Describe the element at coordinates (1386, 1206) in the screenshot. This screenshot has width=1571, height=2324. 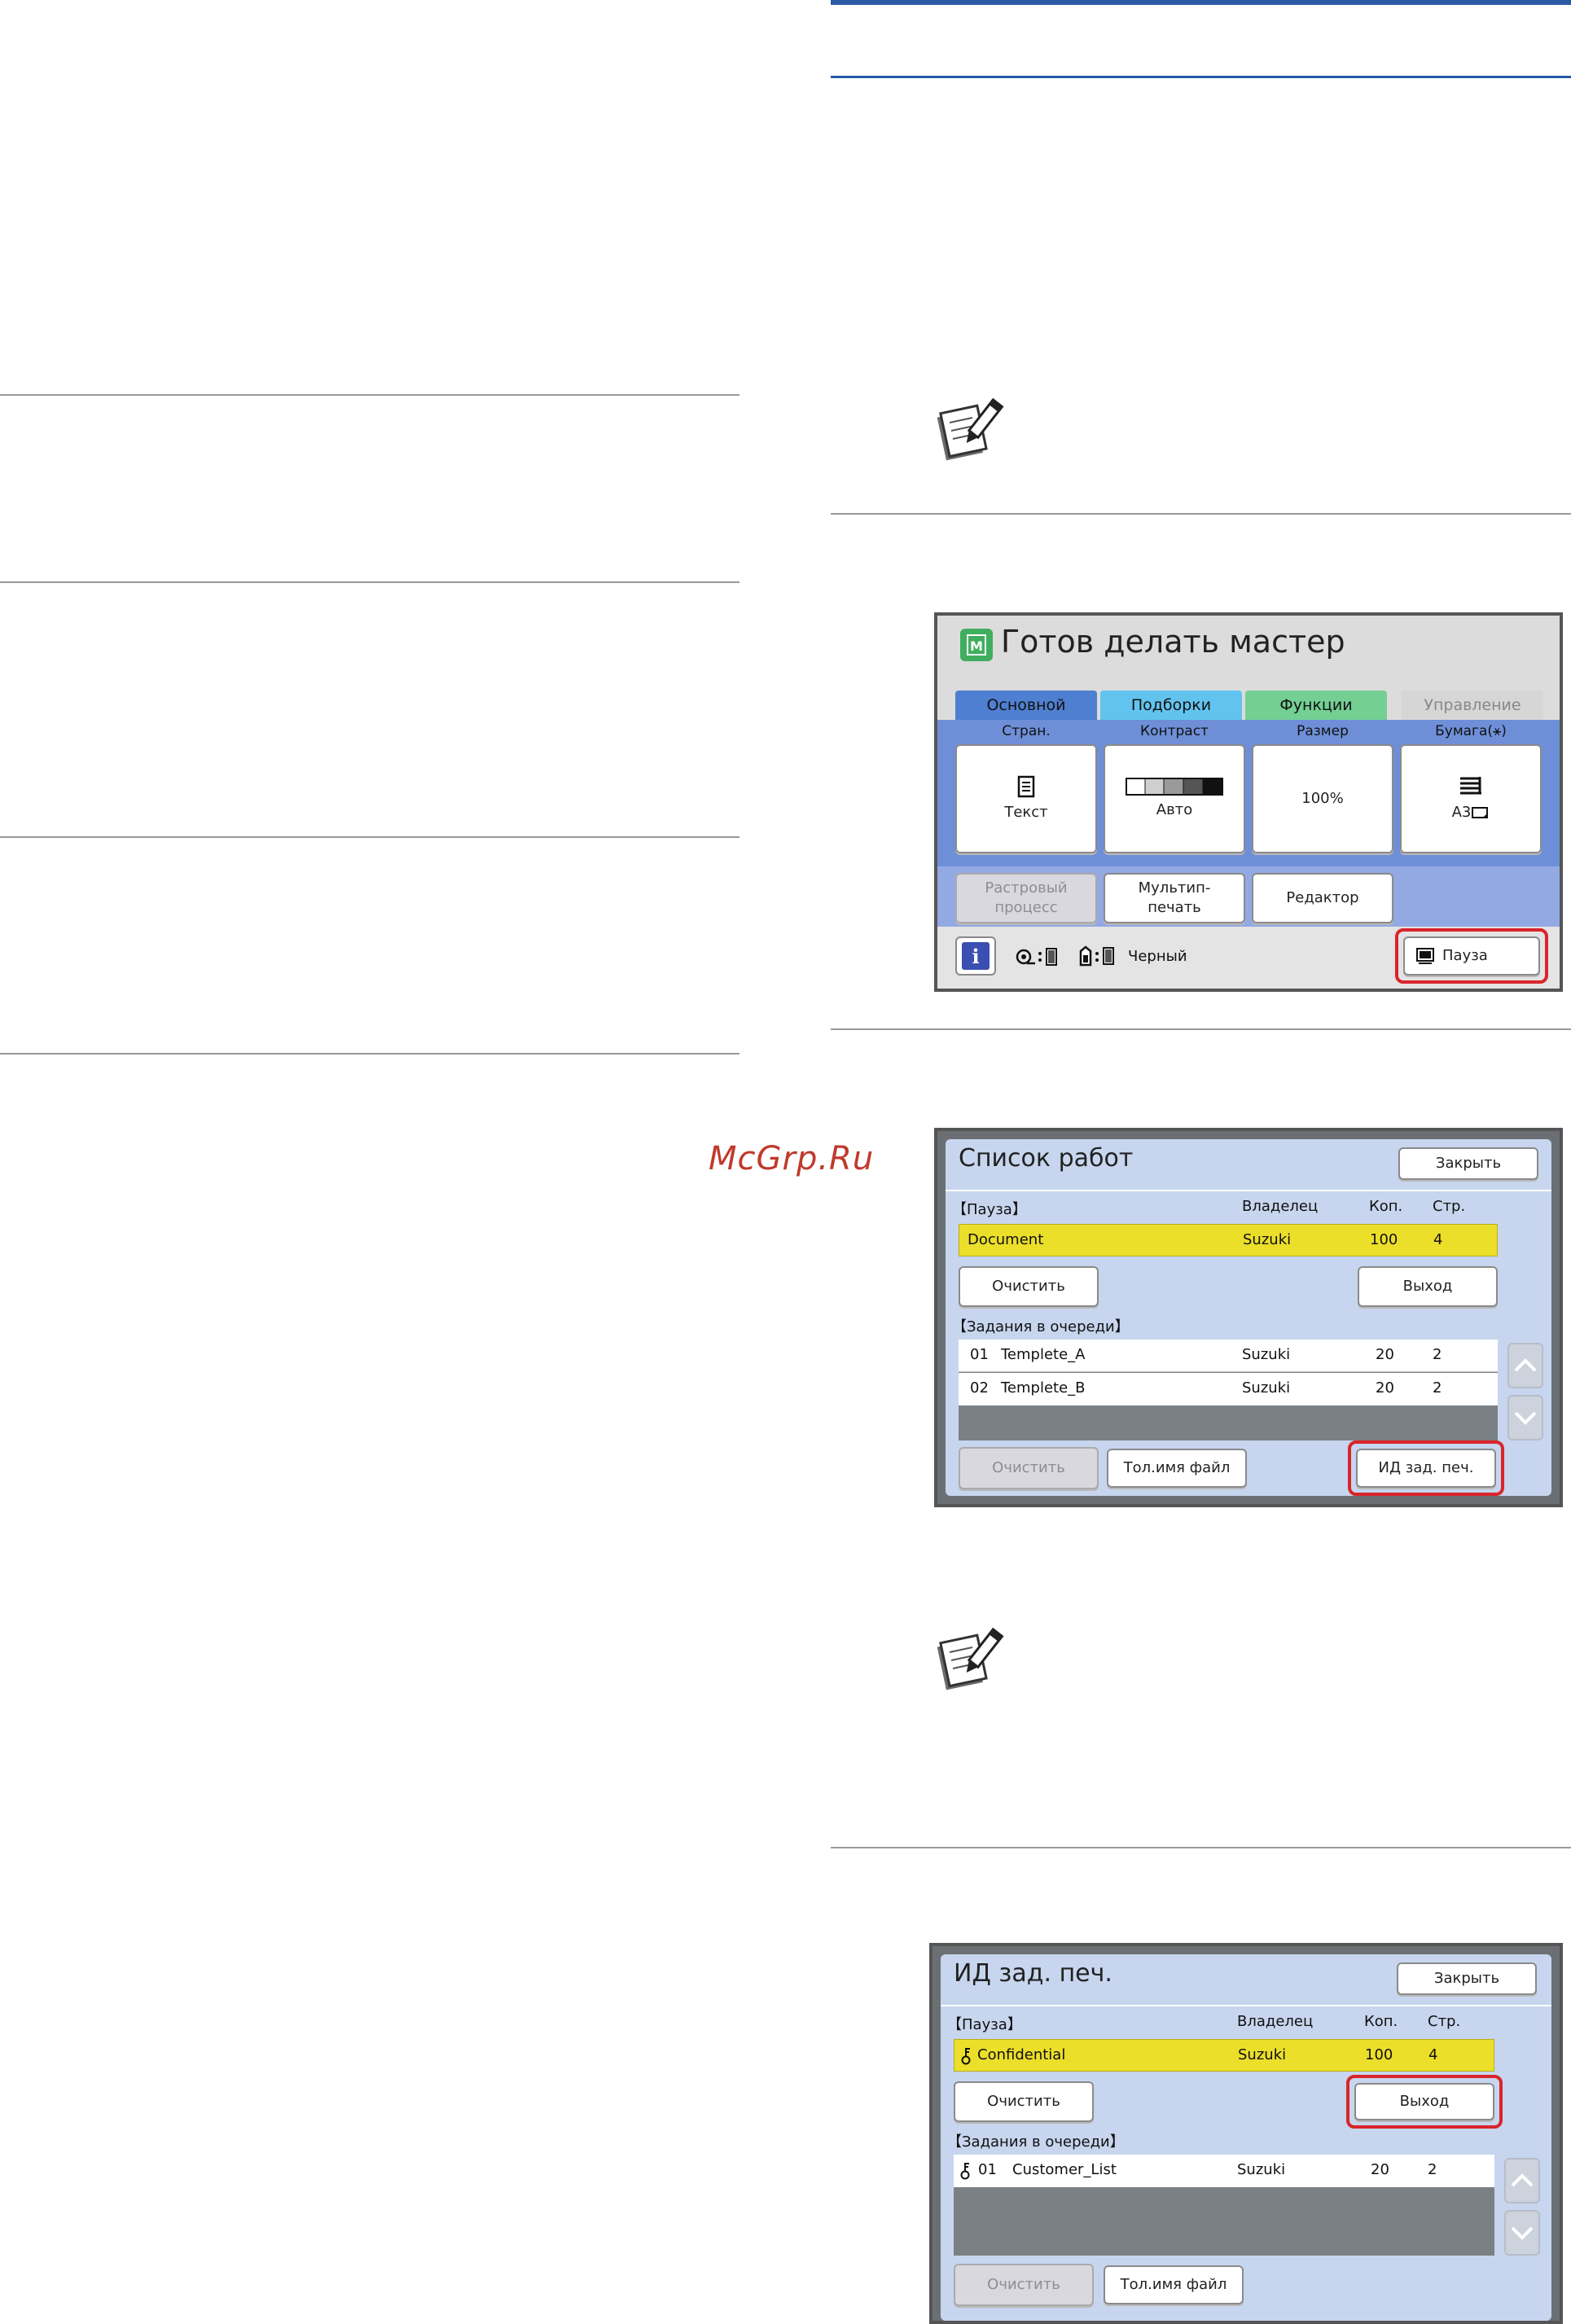
I see `col-copies: Коп.` at that location.